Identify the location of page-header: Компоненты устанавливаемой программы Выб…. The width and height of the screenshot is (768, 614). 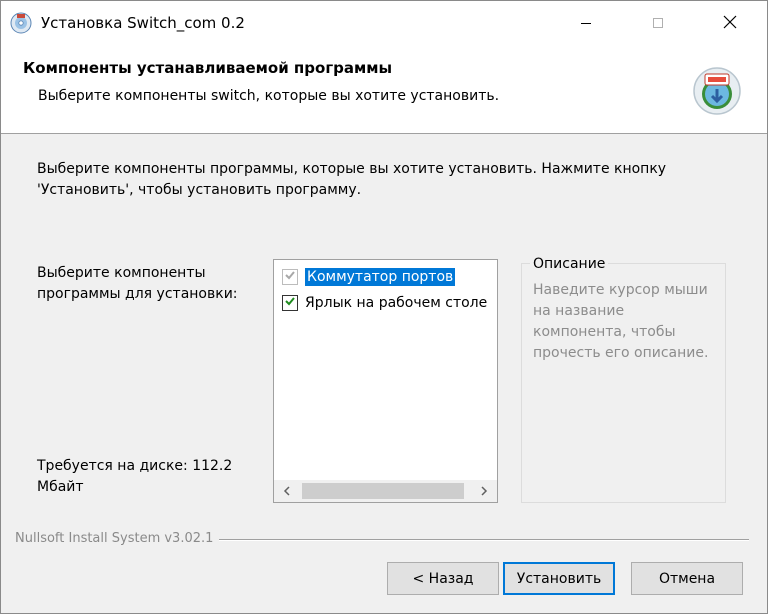
(384, 89).